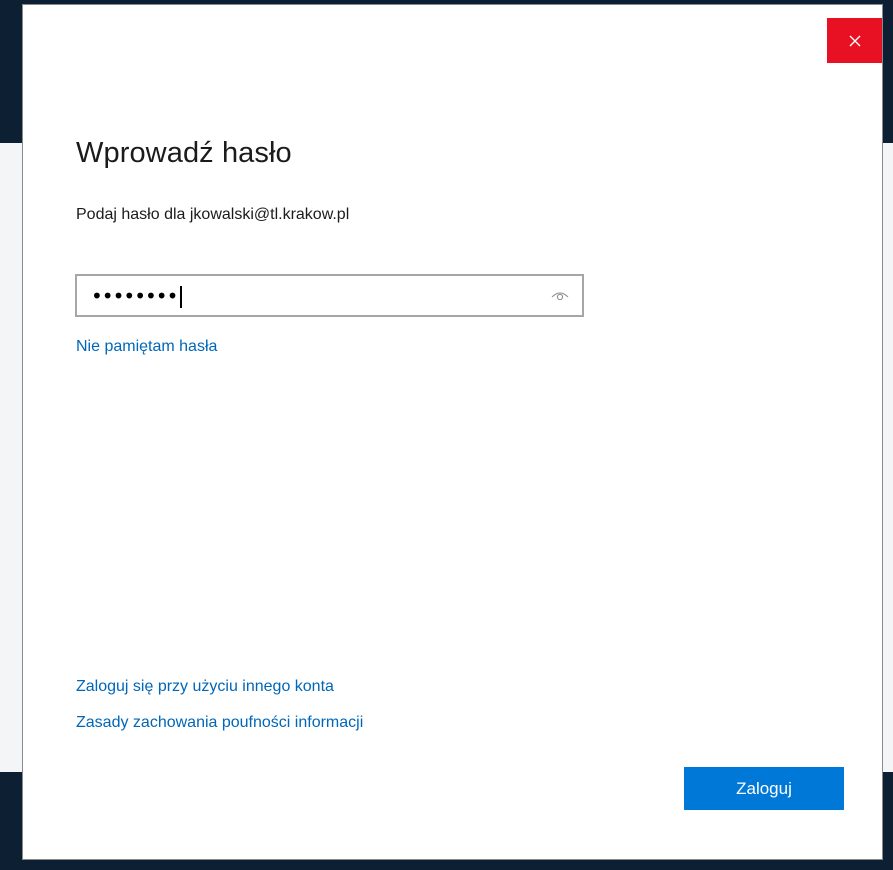  I want to click on close-icon, so click(855, 41).